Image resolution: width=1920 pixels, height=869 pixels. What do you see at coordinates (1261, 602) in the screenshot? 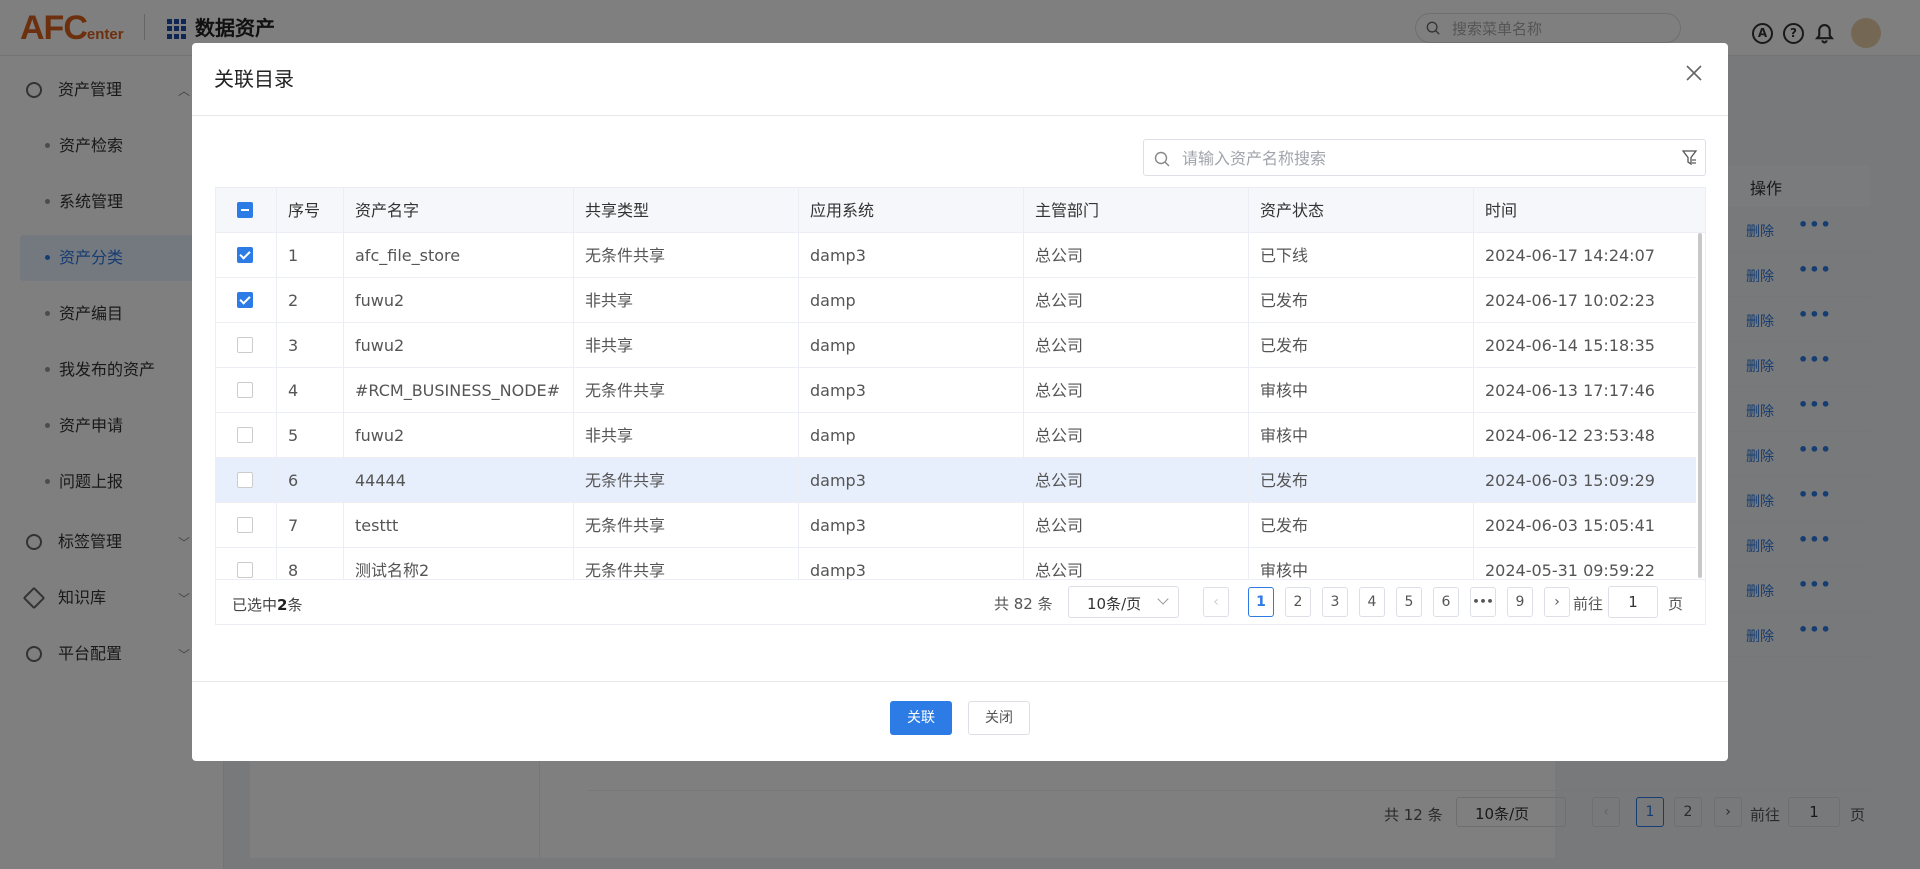
I see `page-1-button: 1` at bounding box center [1261, 602].